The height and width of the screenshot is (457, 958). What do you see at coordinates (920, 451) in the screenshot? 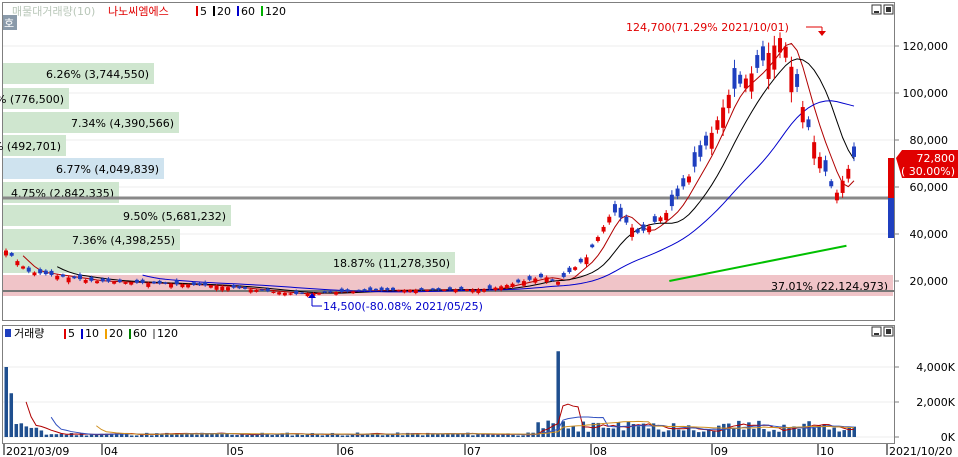
I see `date-tick-label: 2021/10/20` at bounding box center [920, 451].